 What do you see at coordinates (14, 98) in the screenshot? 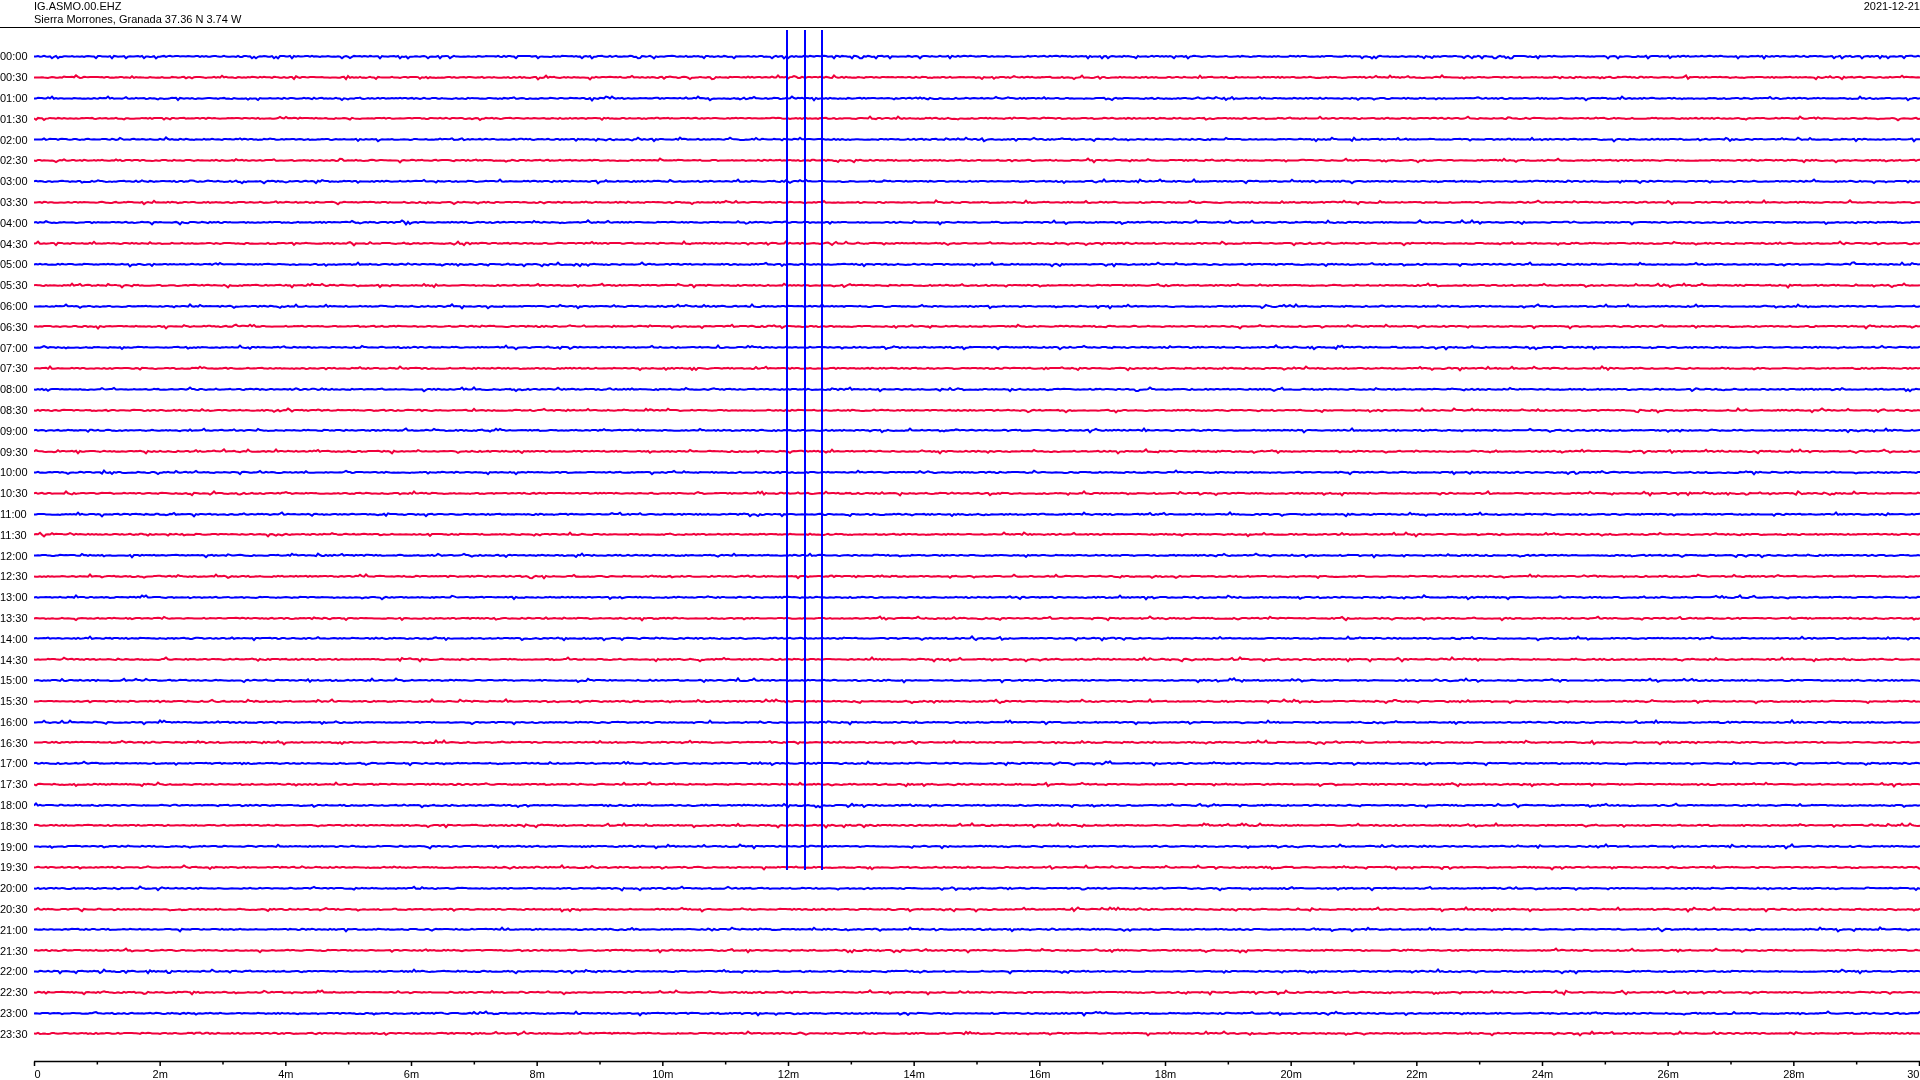
I see `time-label: 01:00` at bounding box center [14, 98].